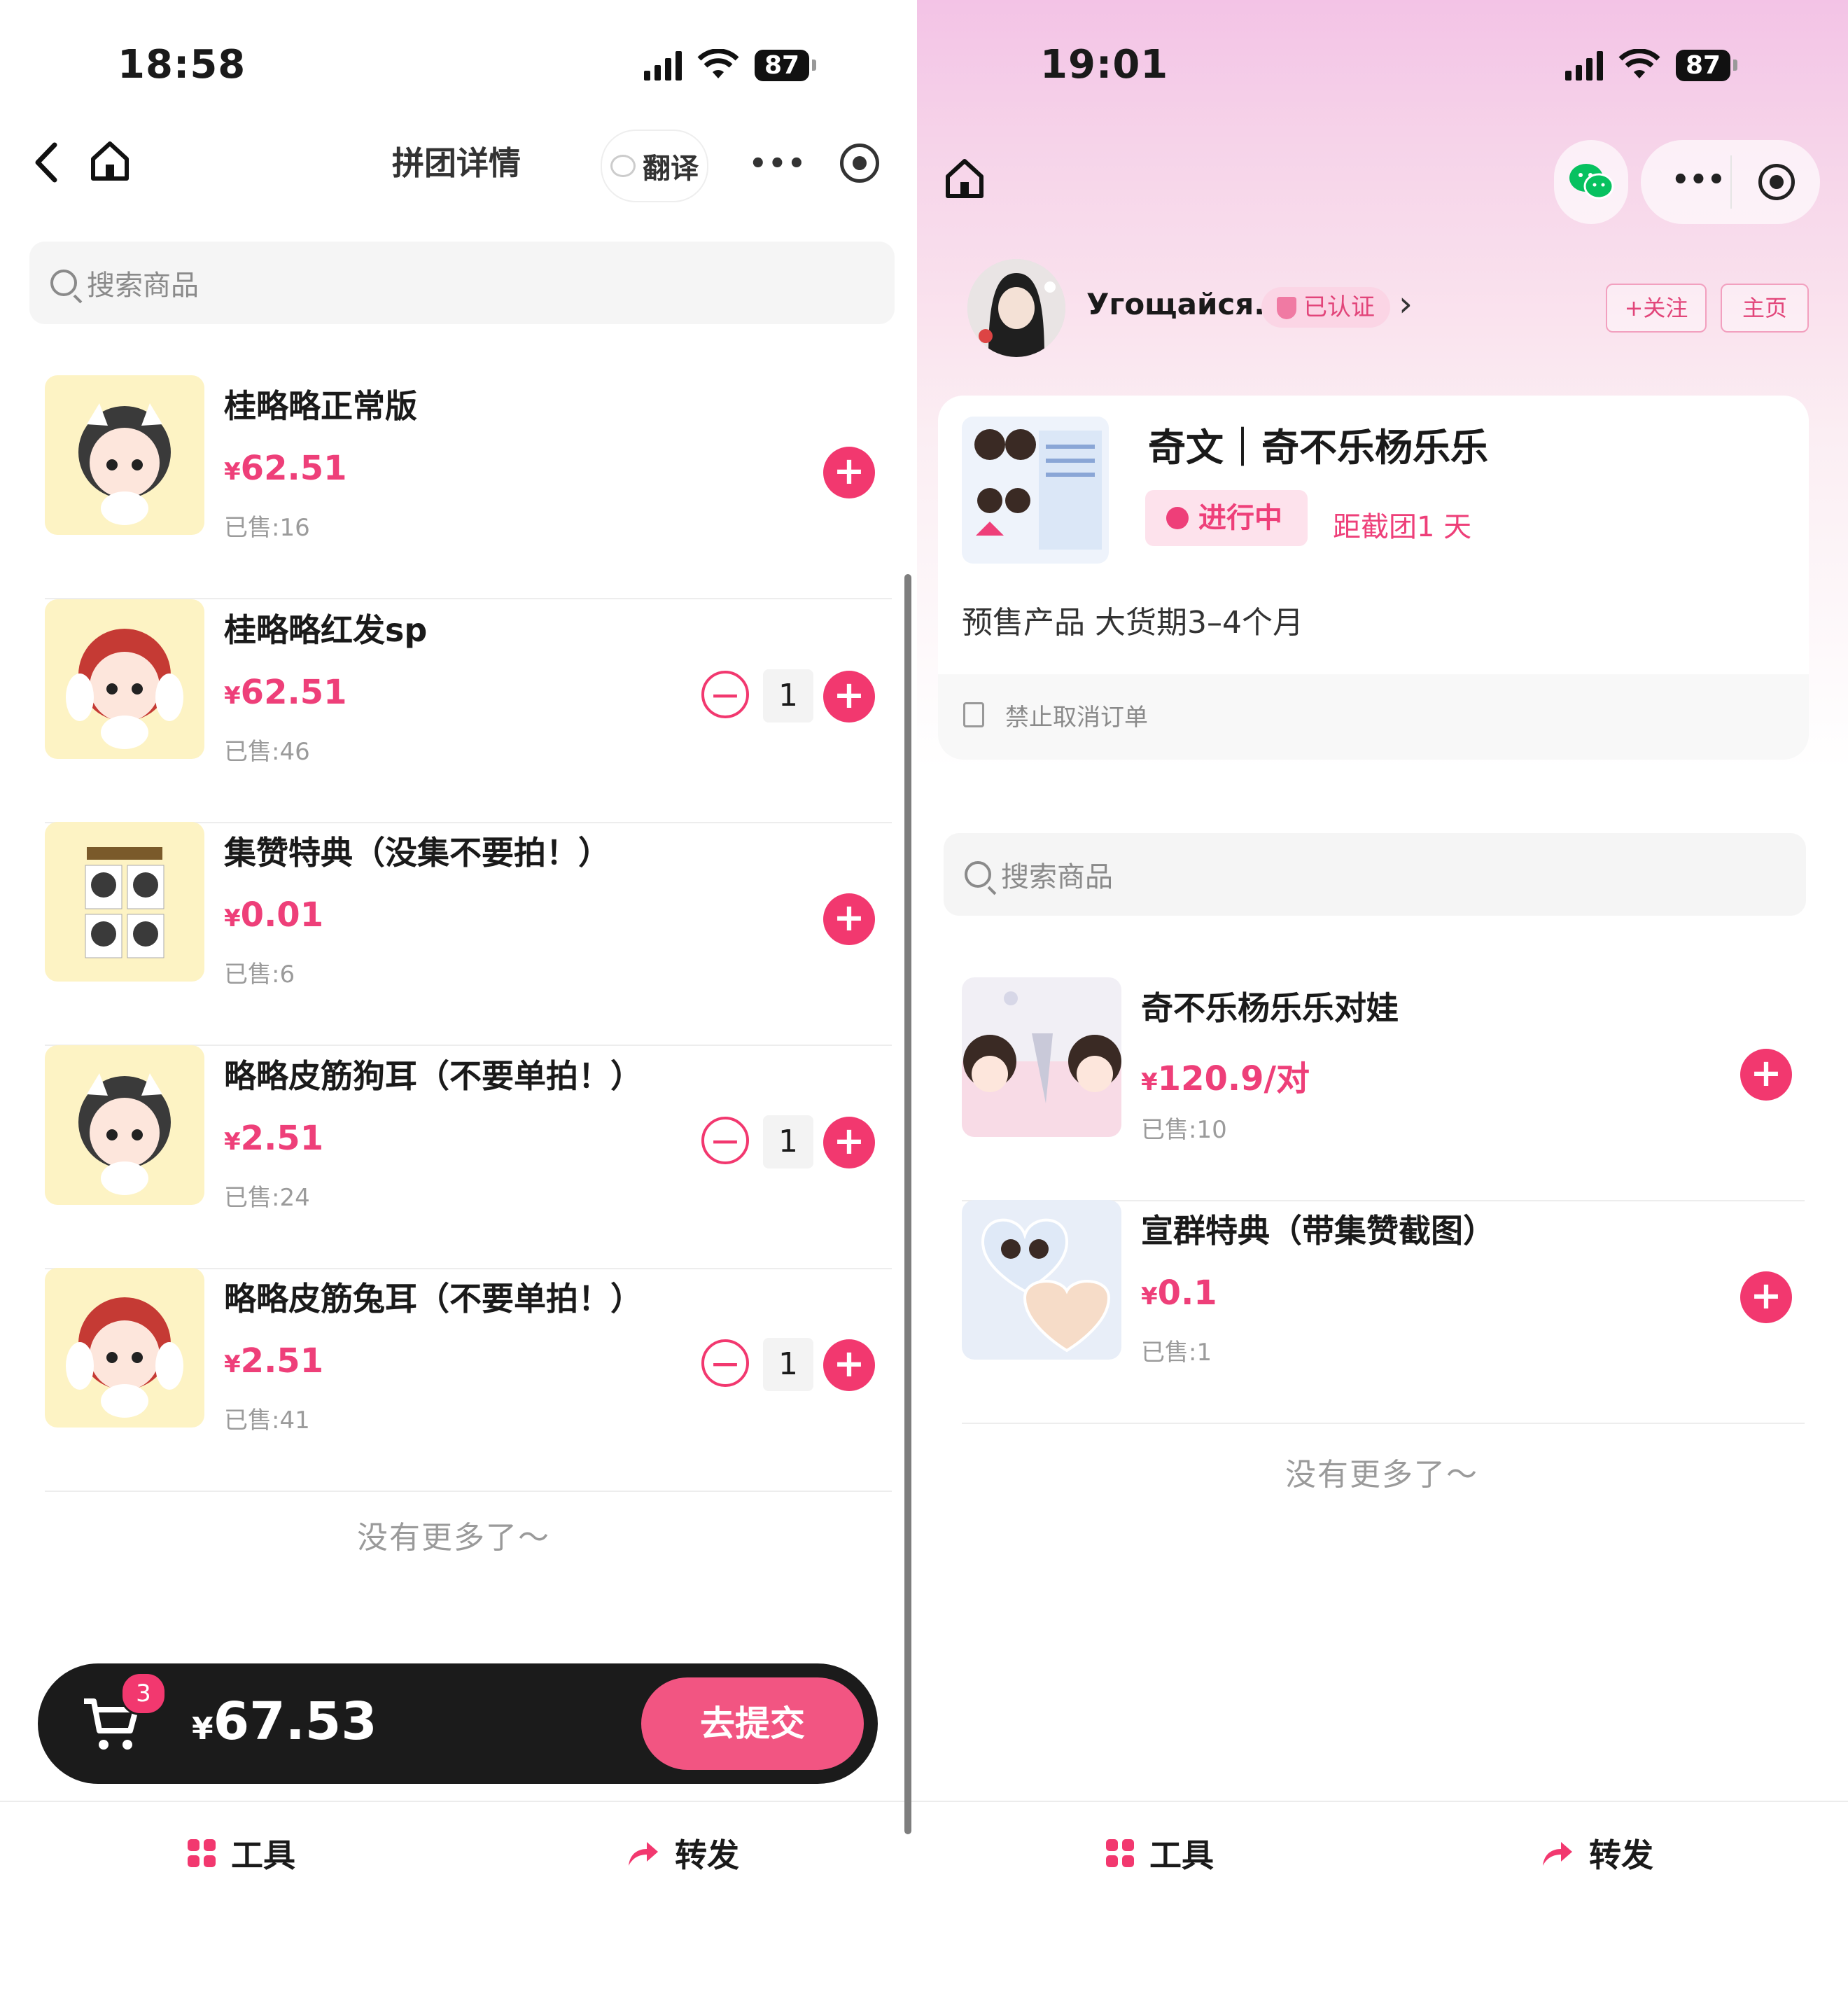 The image size is (1848, 2010). Describe the element at coordinates (1765, 308) in the screenshot. I see `homepage-button: 主页` at that location.